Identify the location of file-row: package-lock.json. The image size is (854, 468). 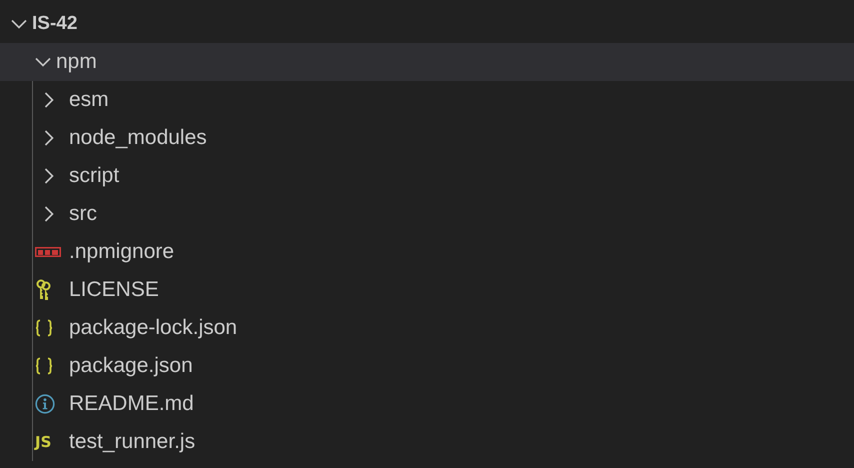
(427, 328).